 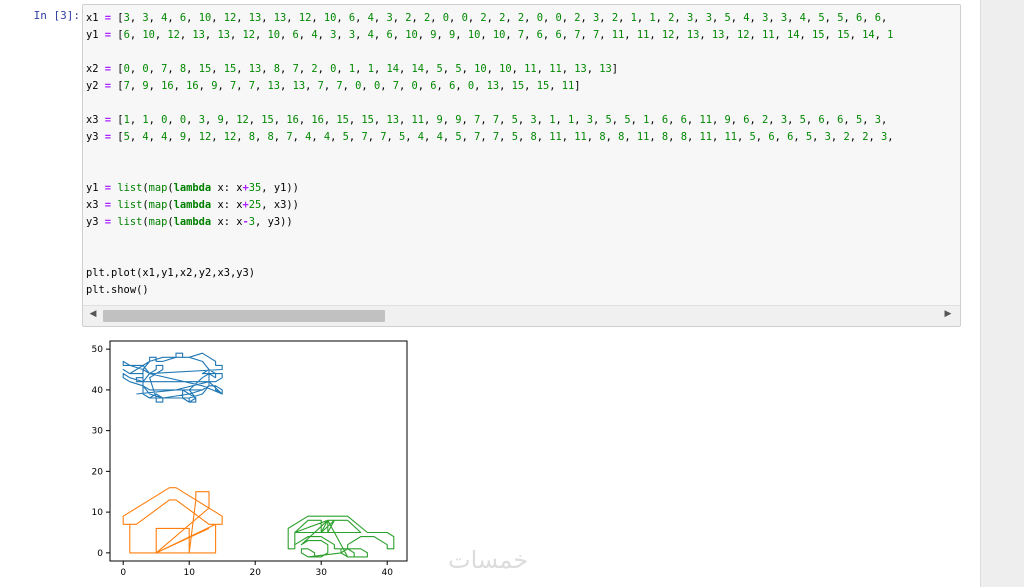 I want to click on x-tick-label: 40, so click(x=387, y=573).